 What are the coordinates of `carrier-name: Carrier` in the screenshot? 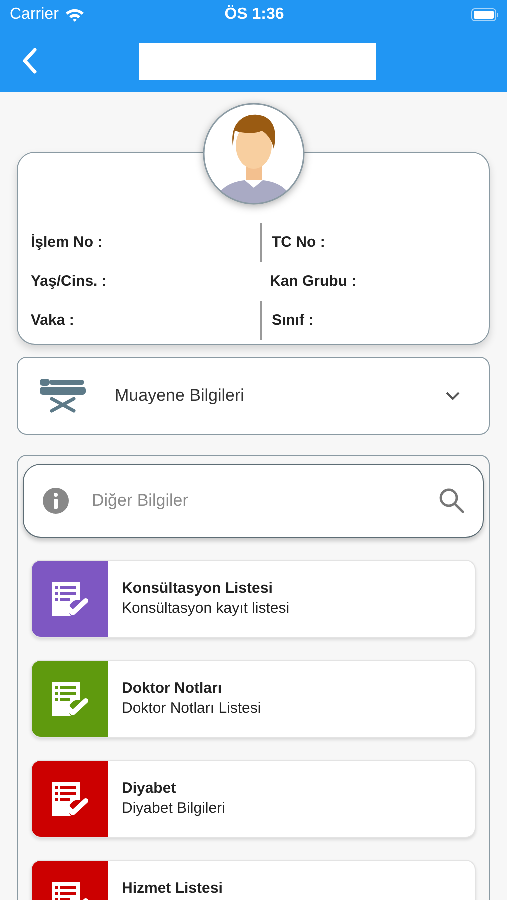 It's located at (34, 15).